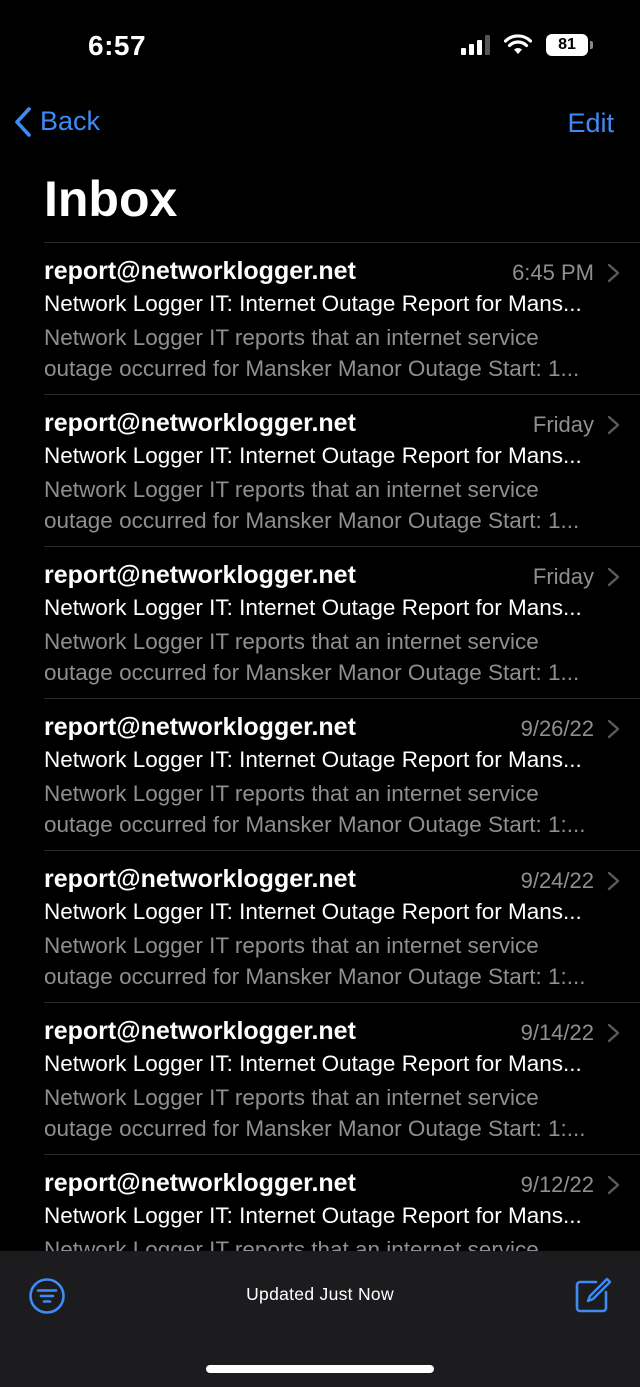  Describe the element at coordinates (320, 1294) in the screenshot. I see `update-status: Updated Just Now` at that location.